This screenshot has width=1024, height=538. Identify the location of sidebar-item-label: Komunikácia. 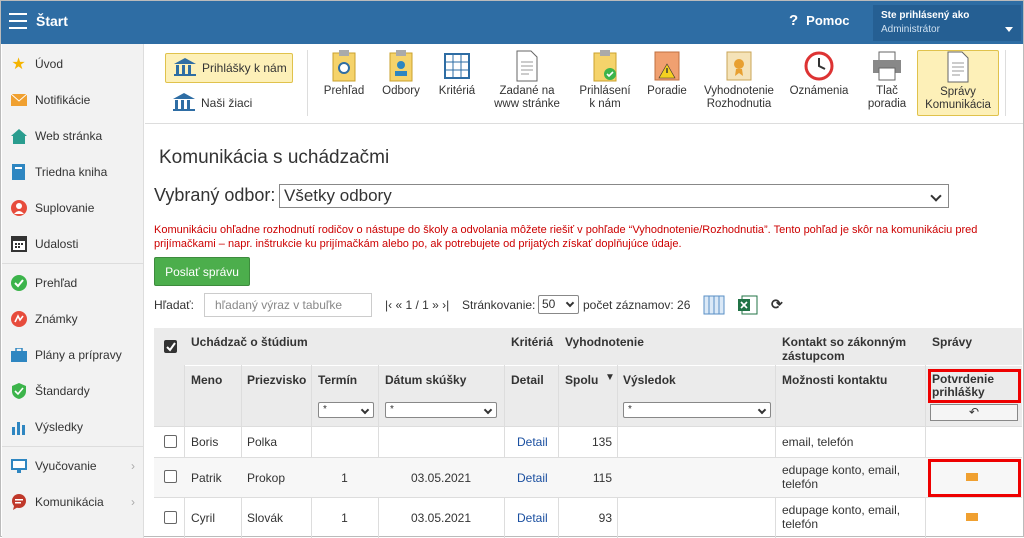
(69, 502).